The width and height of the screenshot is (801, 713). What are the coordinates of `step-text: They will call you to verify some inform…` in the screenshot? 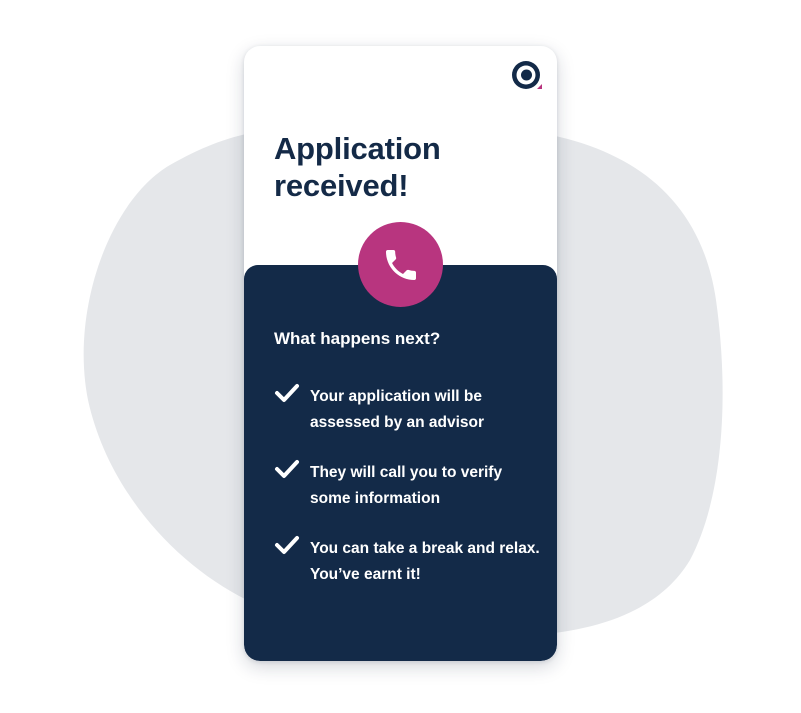 It's located at (406, 485).